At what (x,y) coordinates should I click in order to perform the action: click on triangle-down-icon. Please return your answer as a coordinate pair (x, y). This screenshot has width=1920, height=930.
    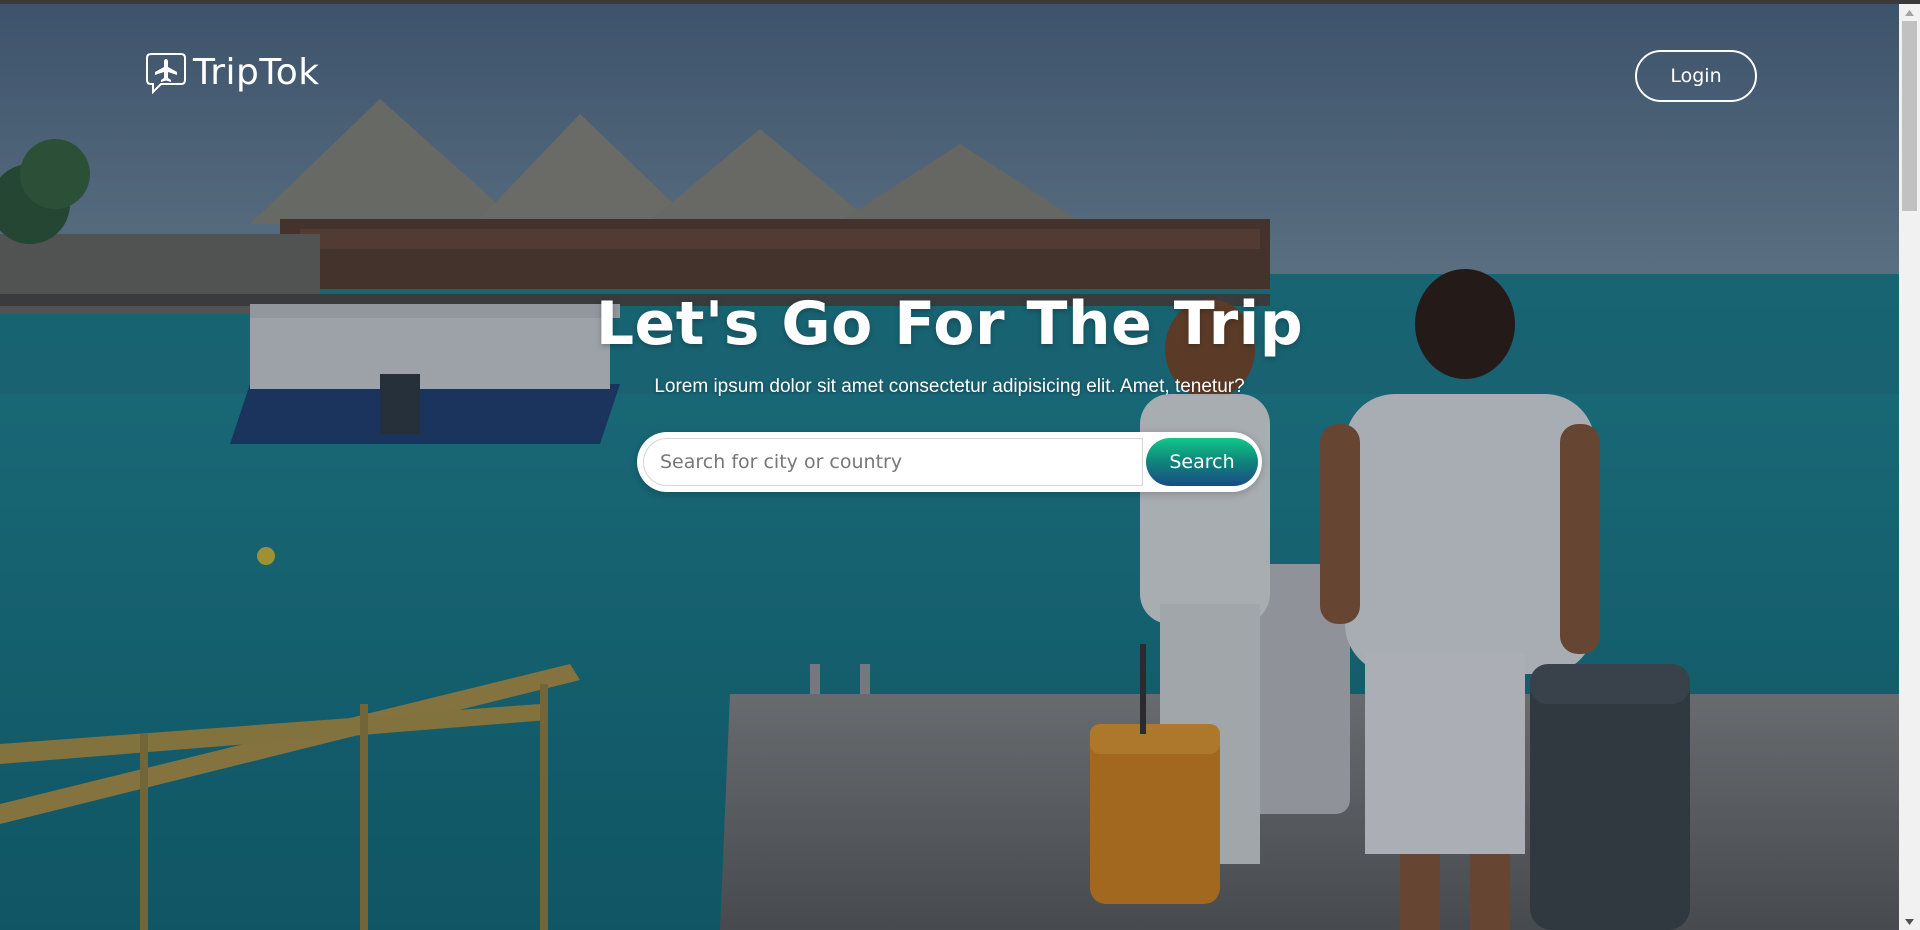
    Looking at the image, I should click on (1909, 921).